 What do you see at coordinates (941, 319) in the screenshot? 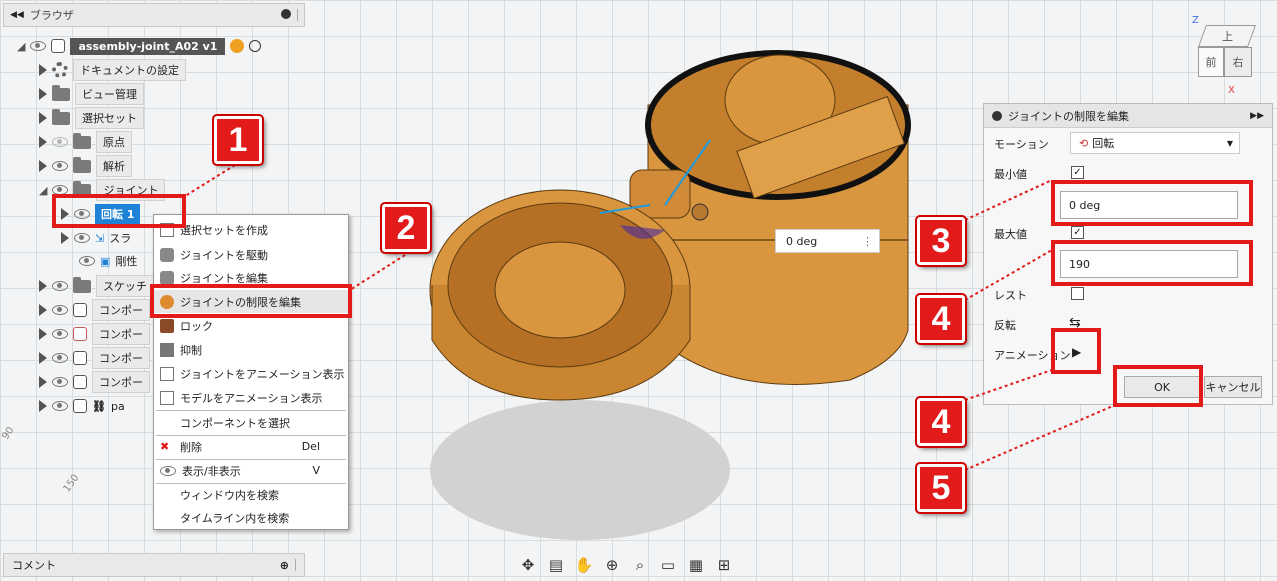
I see `callout-4a: 4` at bounding box center [941, 319].